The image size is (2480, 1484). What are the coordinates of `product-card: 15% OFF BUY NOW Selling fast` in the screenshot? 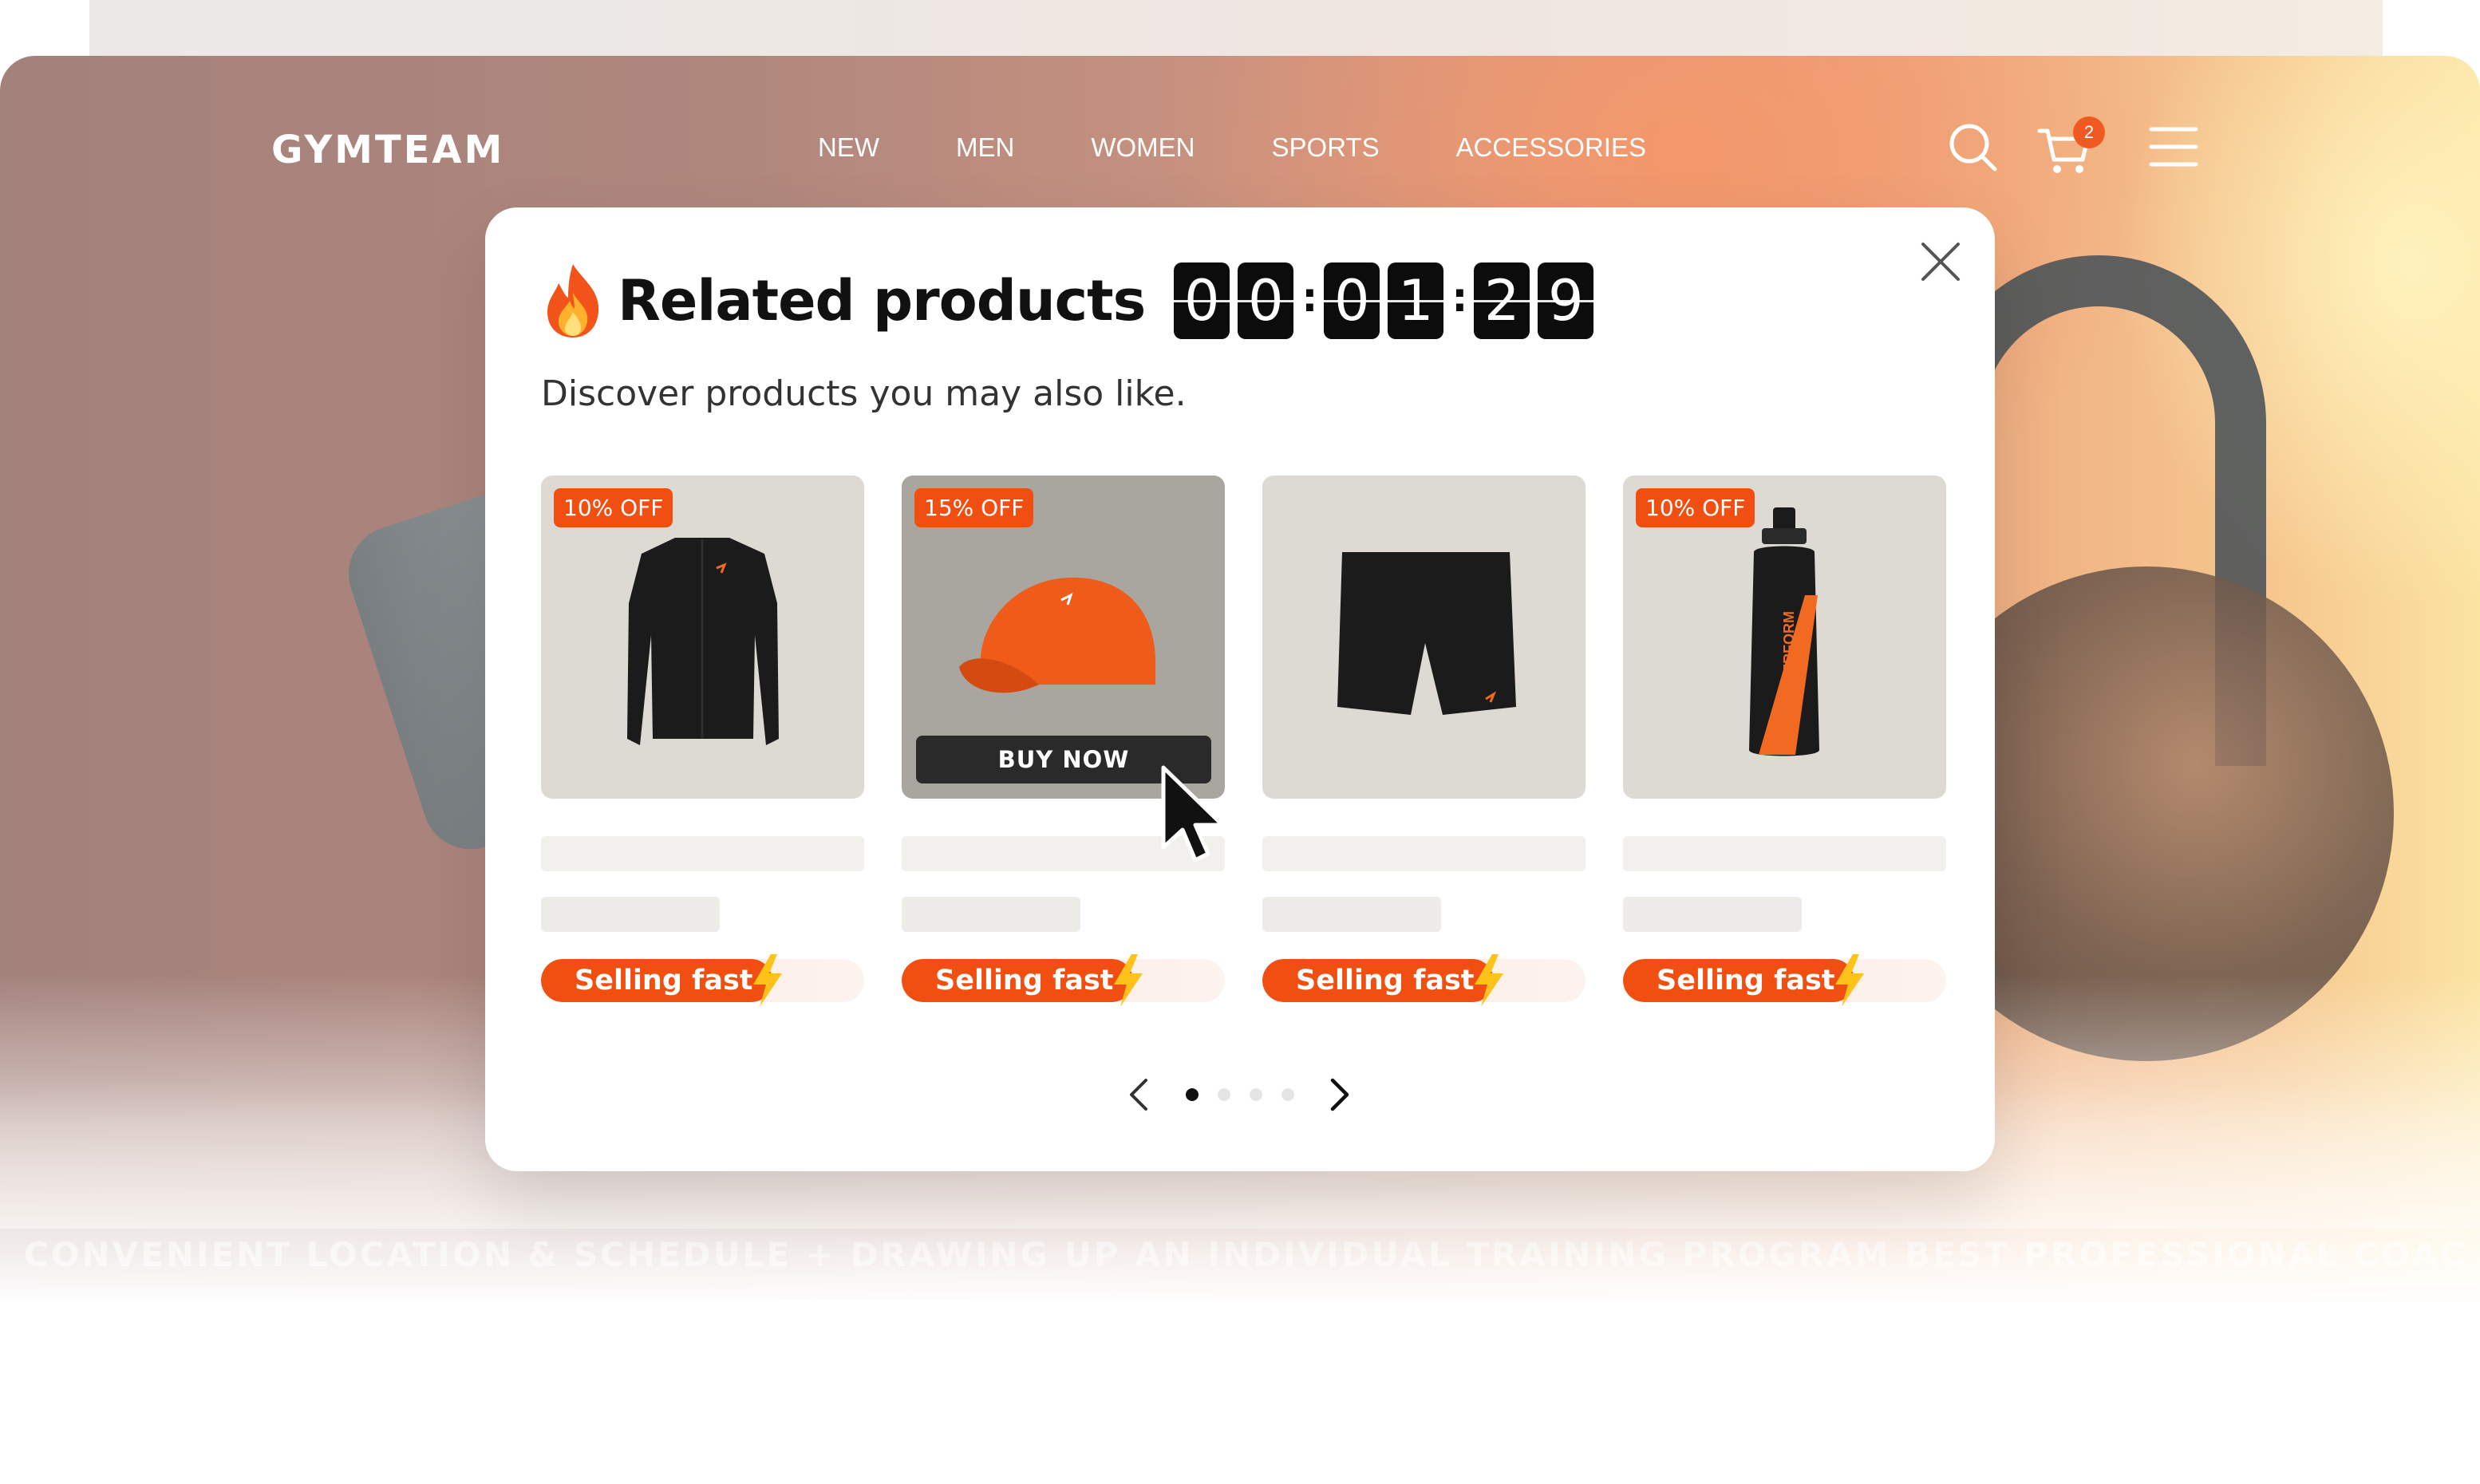 It's located at (1063, 747).